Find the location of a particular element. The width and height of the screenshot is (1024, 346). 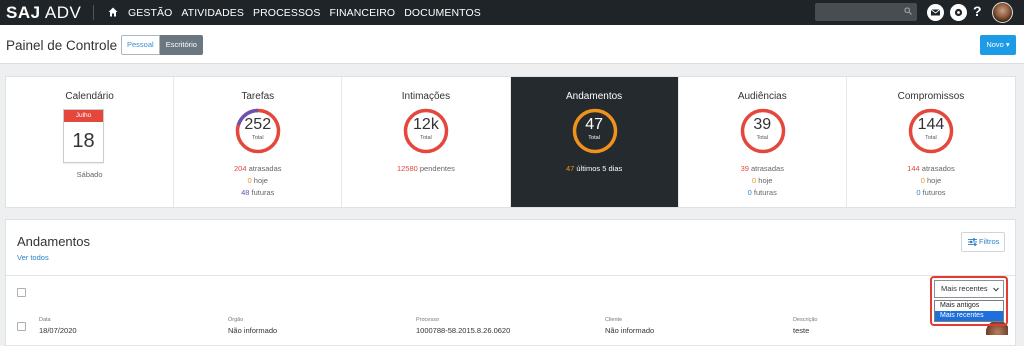

scope-toggle: Pessoal Escritório is located at coordinates (162, 45).